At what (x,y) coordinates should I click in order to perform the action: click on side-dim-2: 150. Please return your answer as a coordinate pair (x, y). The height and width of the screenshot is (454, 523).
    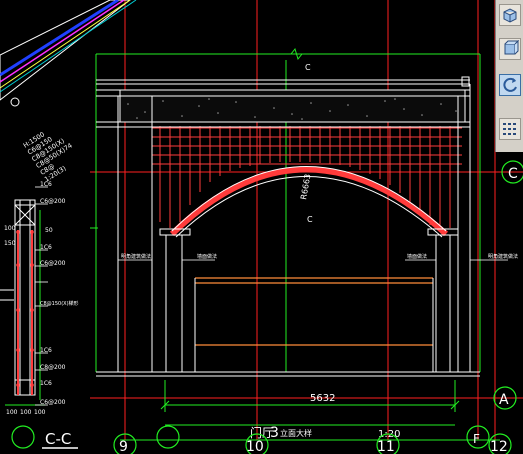
    Looking at the image, I should click on (10, 243).